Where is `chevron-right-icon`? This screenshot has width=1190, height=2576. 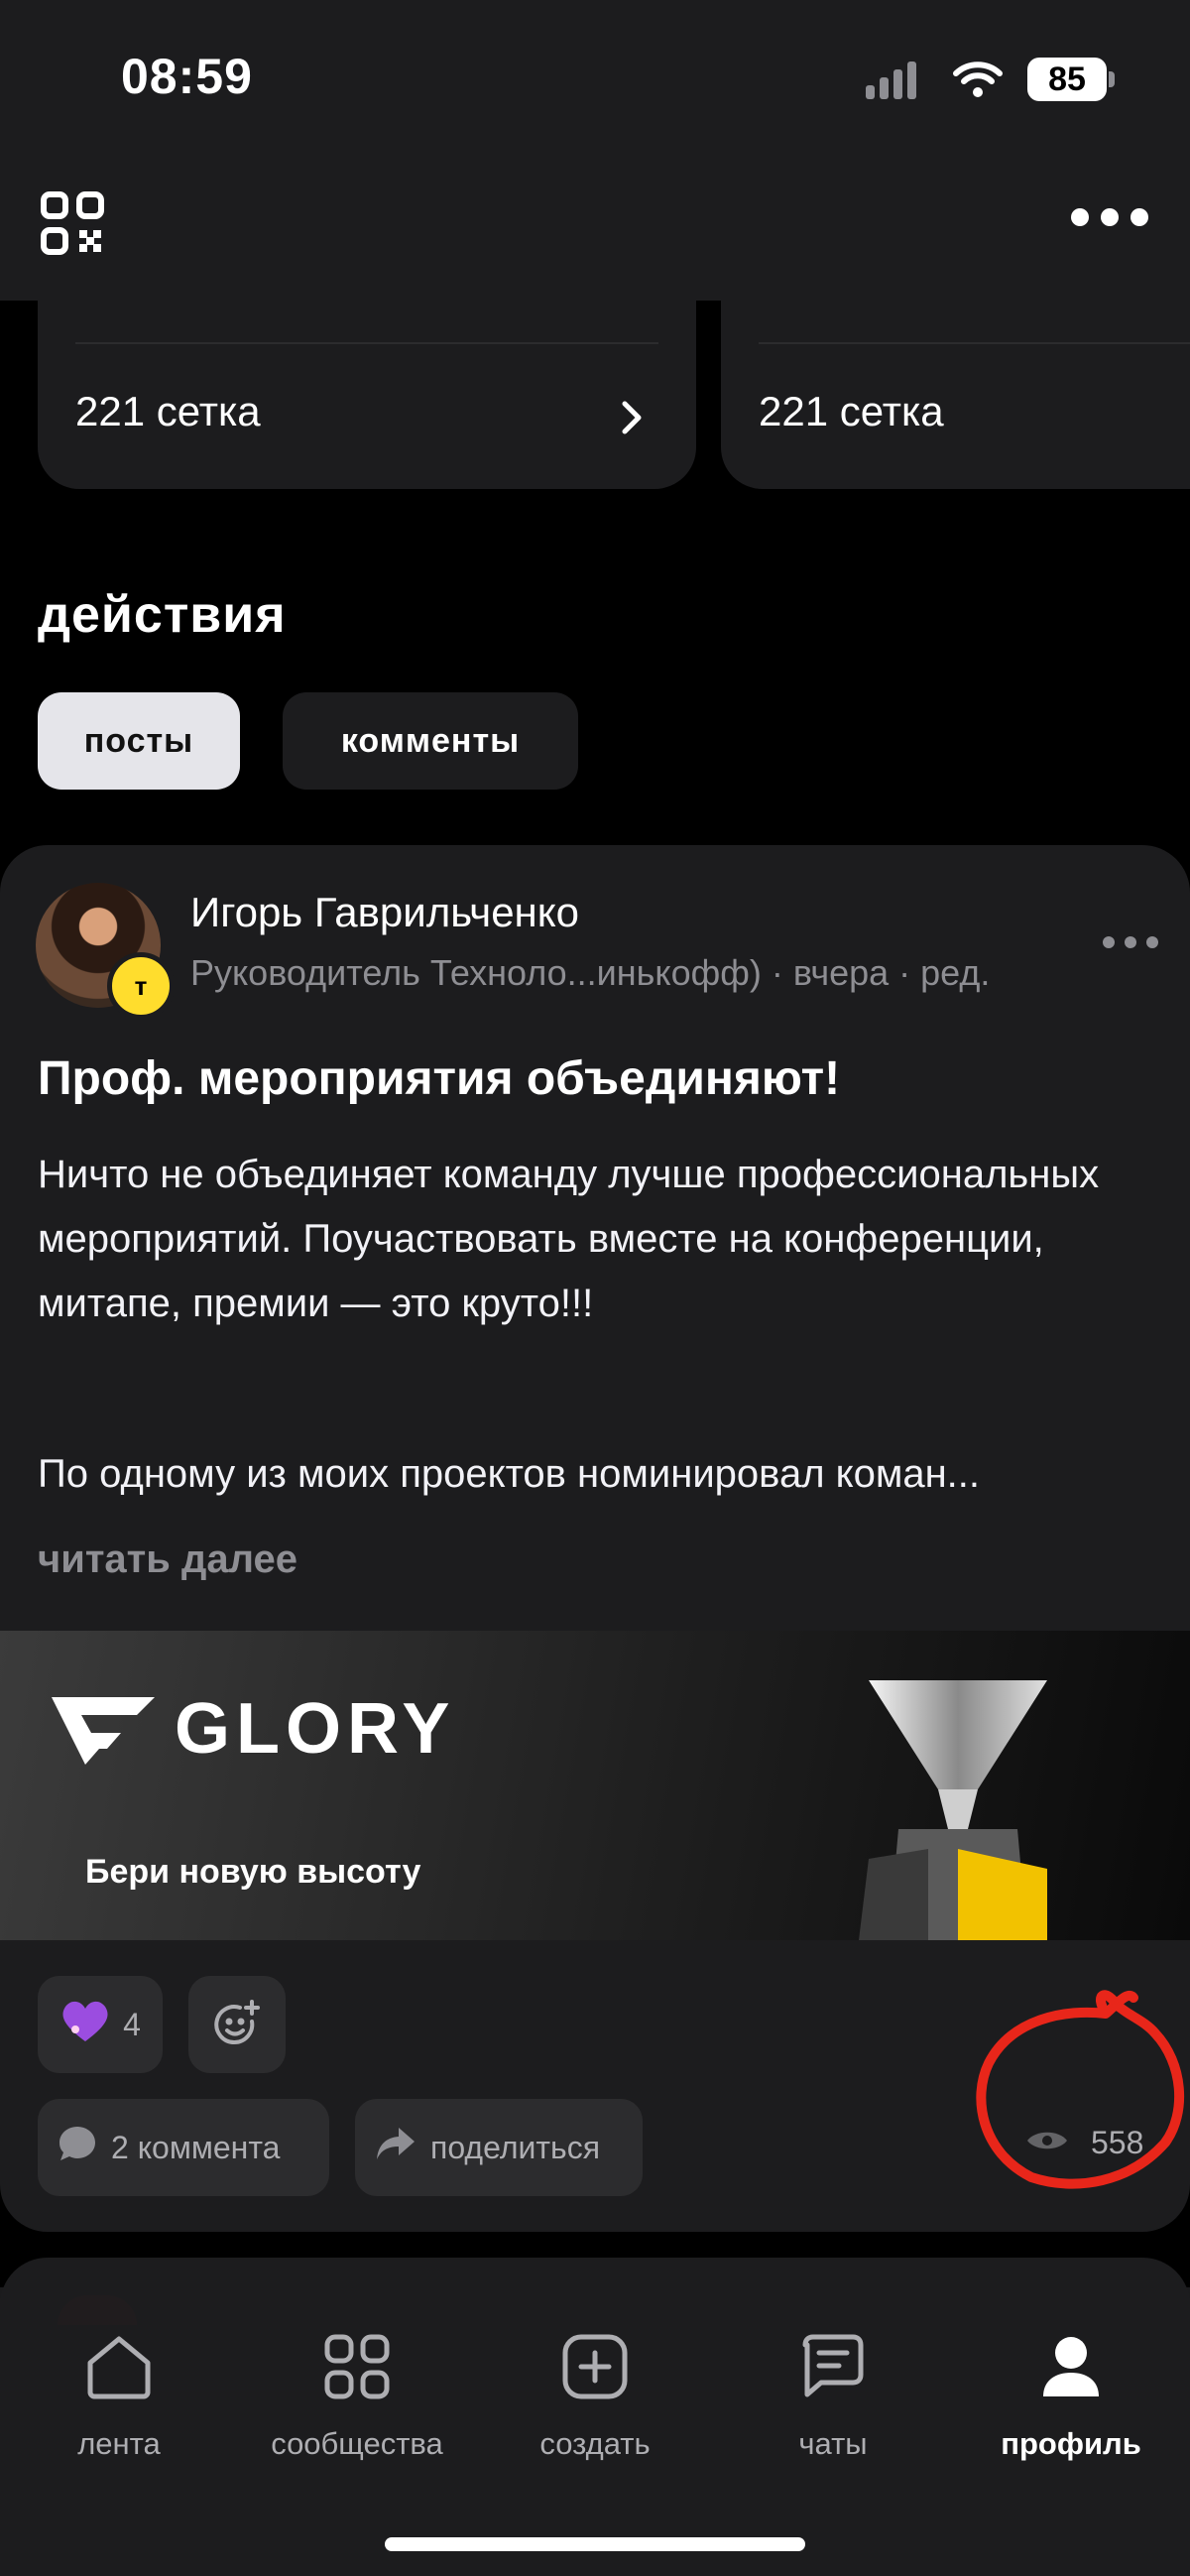 chevron-right-icon is located at coordinates (632, 420).